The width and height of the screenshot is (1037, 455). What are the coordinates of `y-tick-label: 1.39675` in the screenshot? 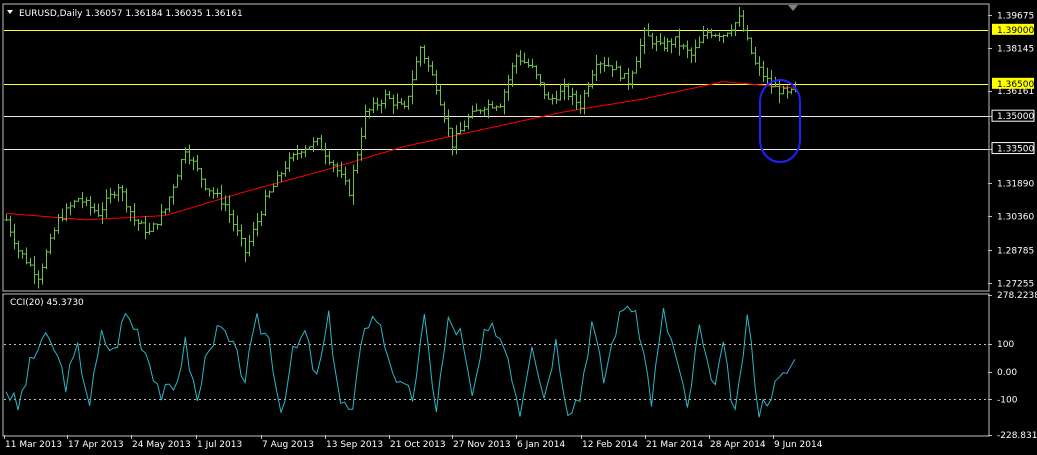 It's located at (1015, 16).